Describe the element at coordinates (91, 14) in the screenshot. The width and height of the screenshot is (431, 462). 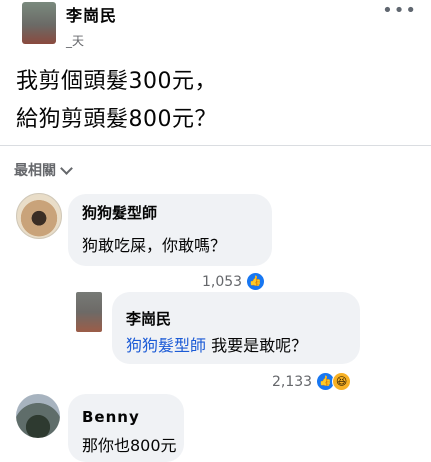
I see `post-author-name: 李崗民` at that location.